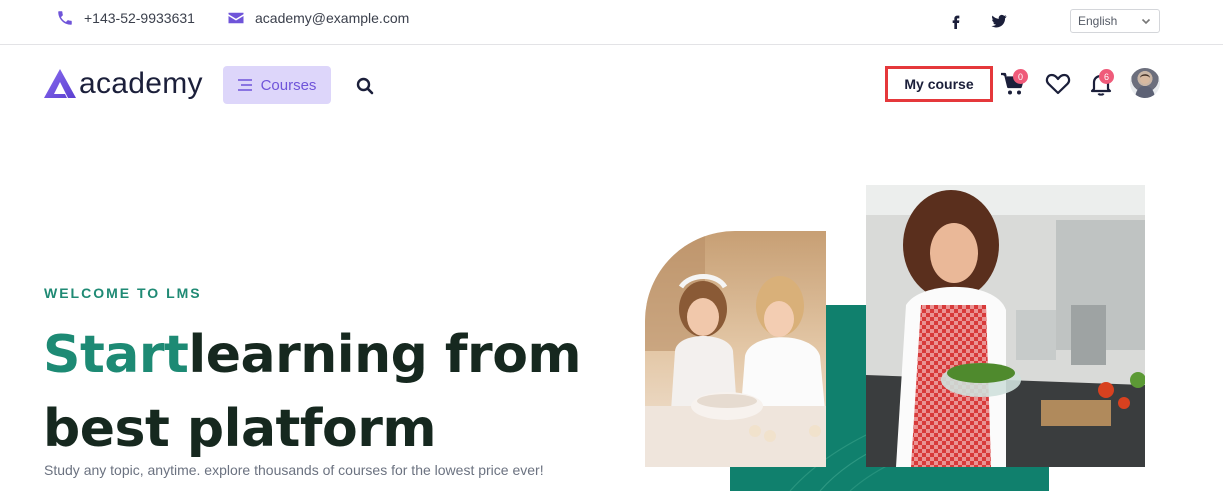 Image resolution: width=1223 pixels, height=491 pixels. I want to click on phone-number: +143-52-9933631, so click(139, 18).